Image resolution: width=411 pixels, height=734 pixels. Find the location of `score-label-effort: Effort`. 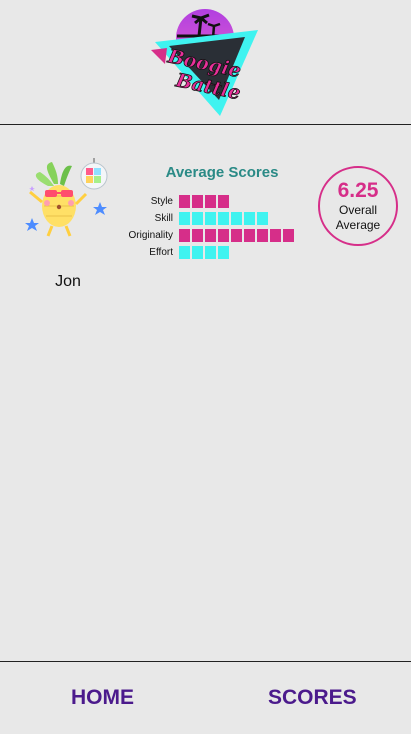

score-label-effort: Effort is located at coordinates (161, 252).